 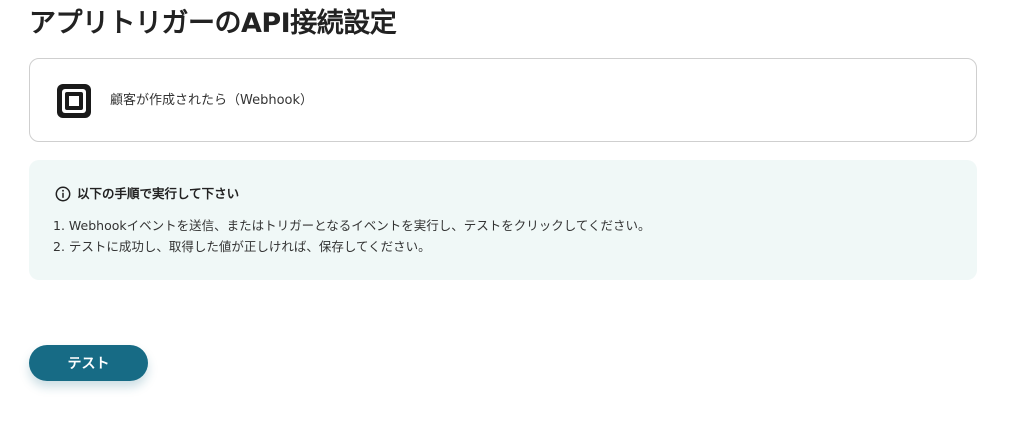 I want to click on instructions-heading-text: 以下の手順で実行して下さい, so click(x=158, y=193).